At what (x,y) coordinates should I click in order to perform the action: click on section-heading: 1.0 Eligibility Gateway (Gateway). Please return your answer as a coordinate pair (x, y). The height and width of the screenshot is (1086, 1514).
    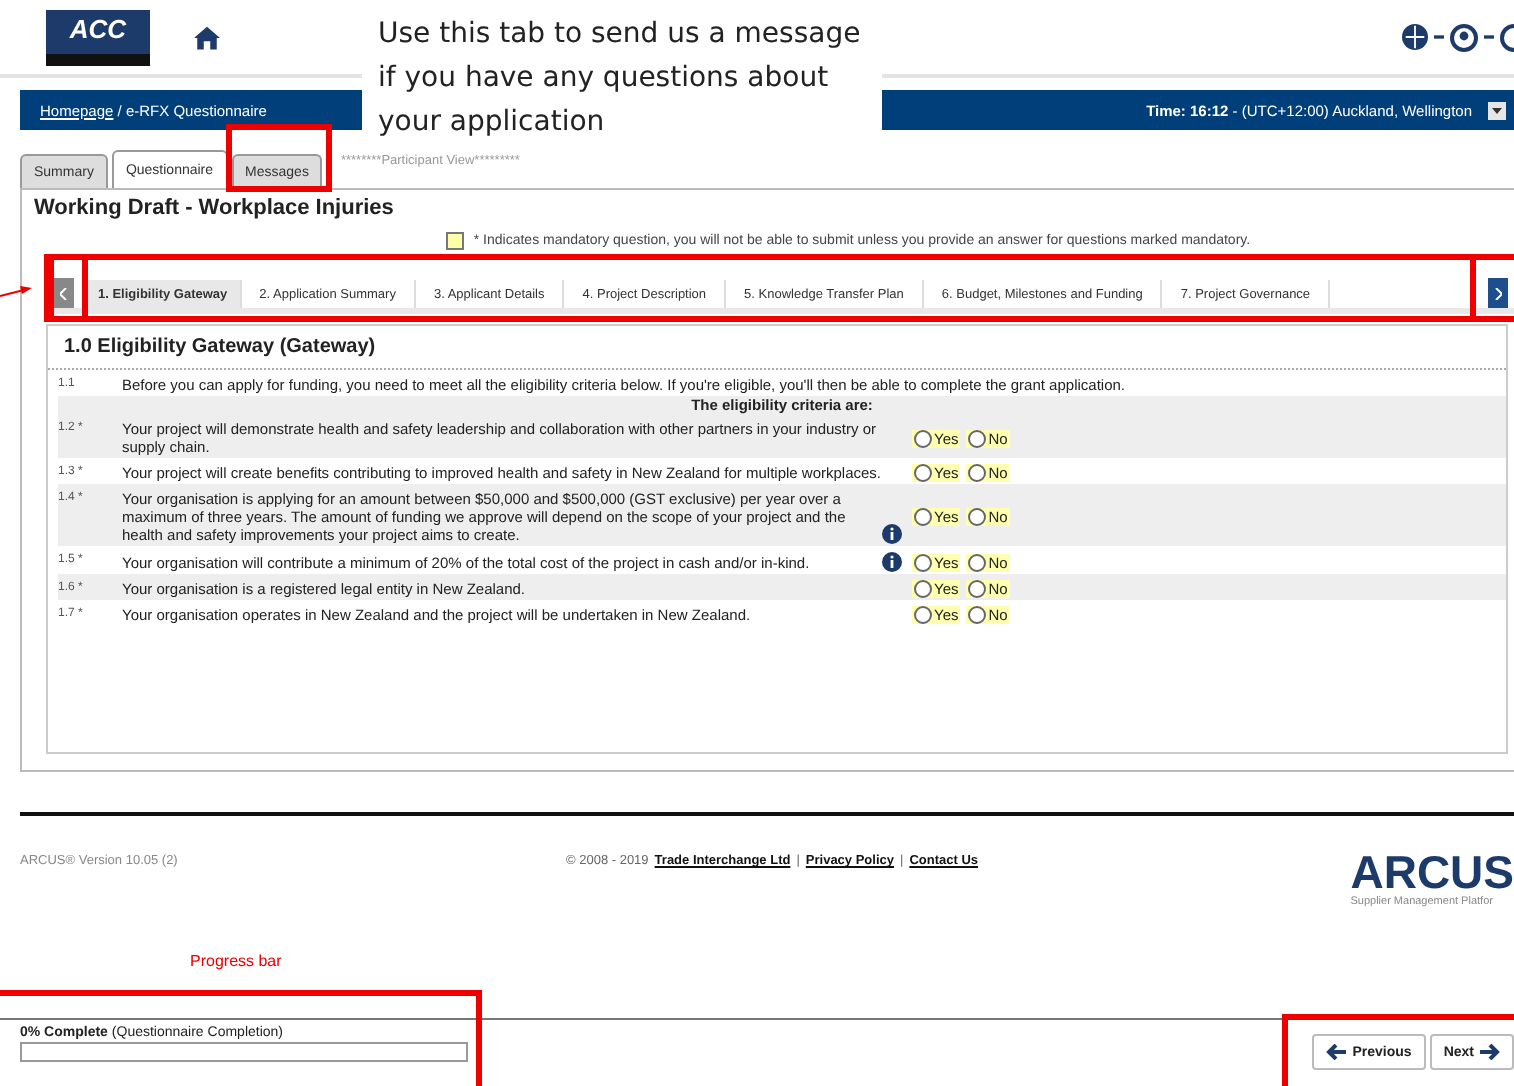
    Looking at the image, I should click on (777, 348).